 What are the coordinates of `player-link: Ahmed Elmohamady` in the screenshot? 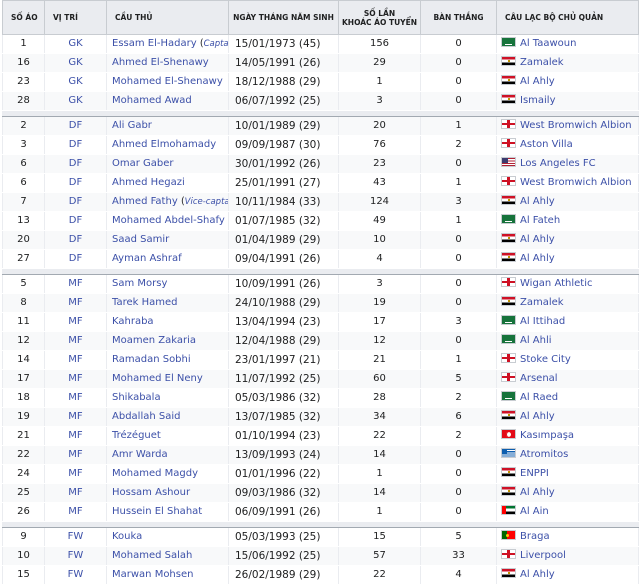 It's located at (164, 144).